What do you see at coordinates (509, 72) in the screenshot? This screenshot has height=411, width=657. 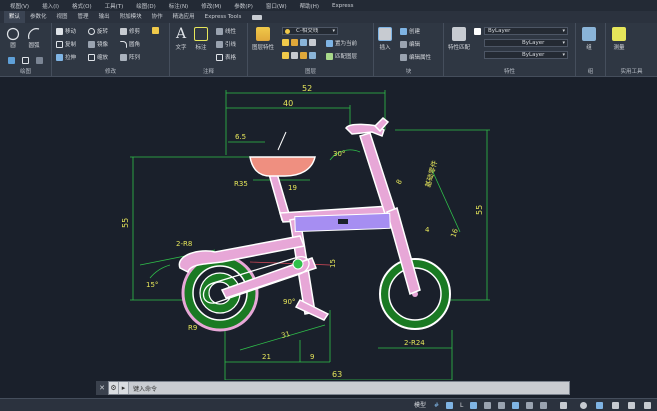 I see `panel-properties-title: 特性` at bounding box center [509, 72].